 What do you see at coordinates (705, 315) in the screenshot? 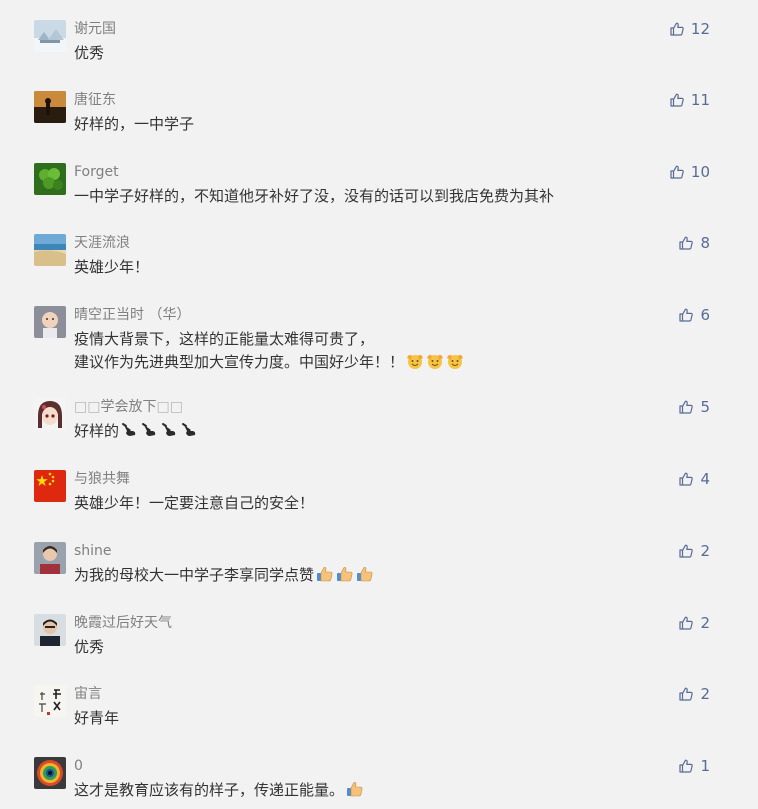
I see `like-count: 6` at bounding box center [705, 315].